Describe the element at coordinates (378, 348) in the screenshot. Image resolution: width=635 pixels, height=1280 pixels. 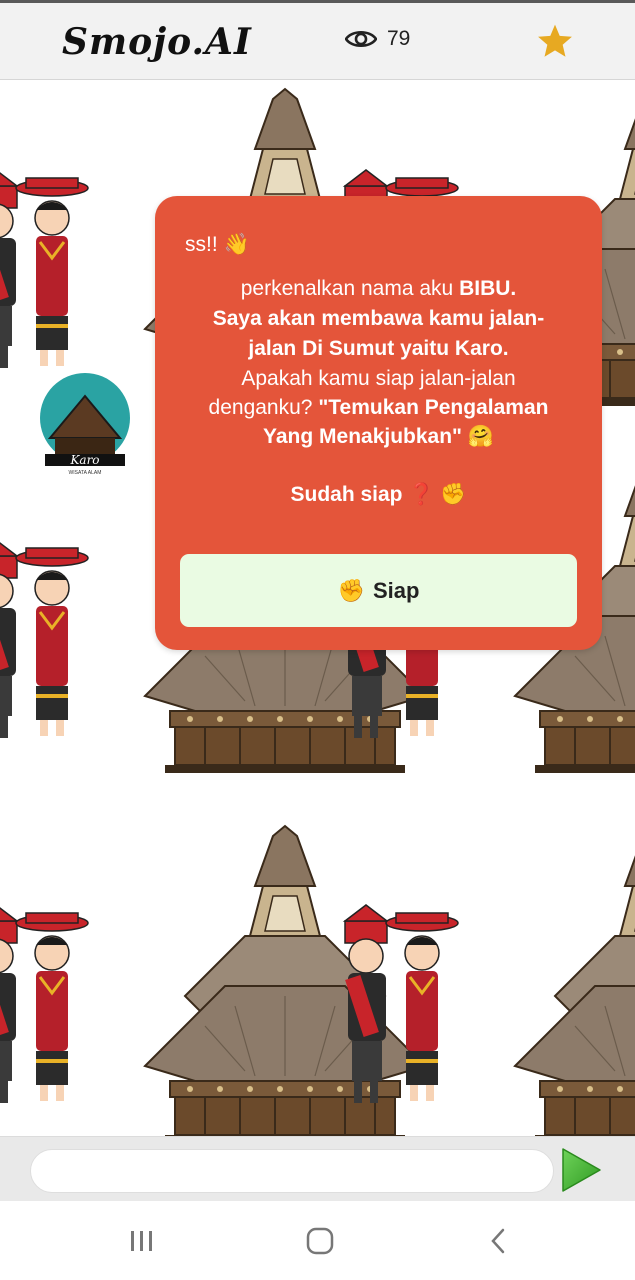
I see `dialog-line-4: jalan Di Sumut yaitu Karo.` at that location.